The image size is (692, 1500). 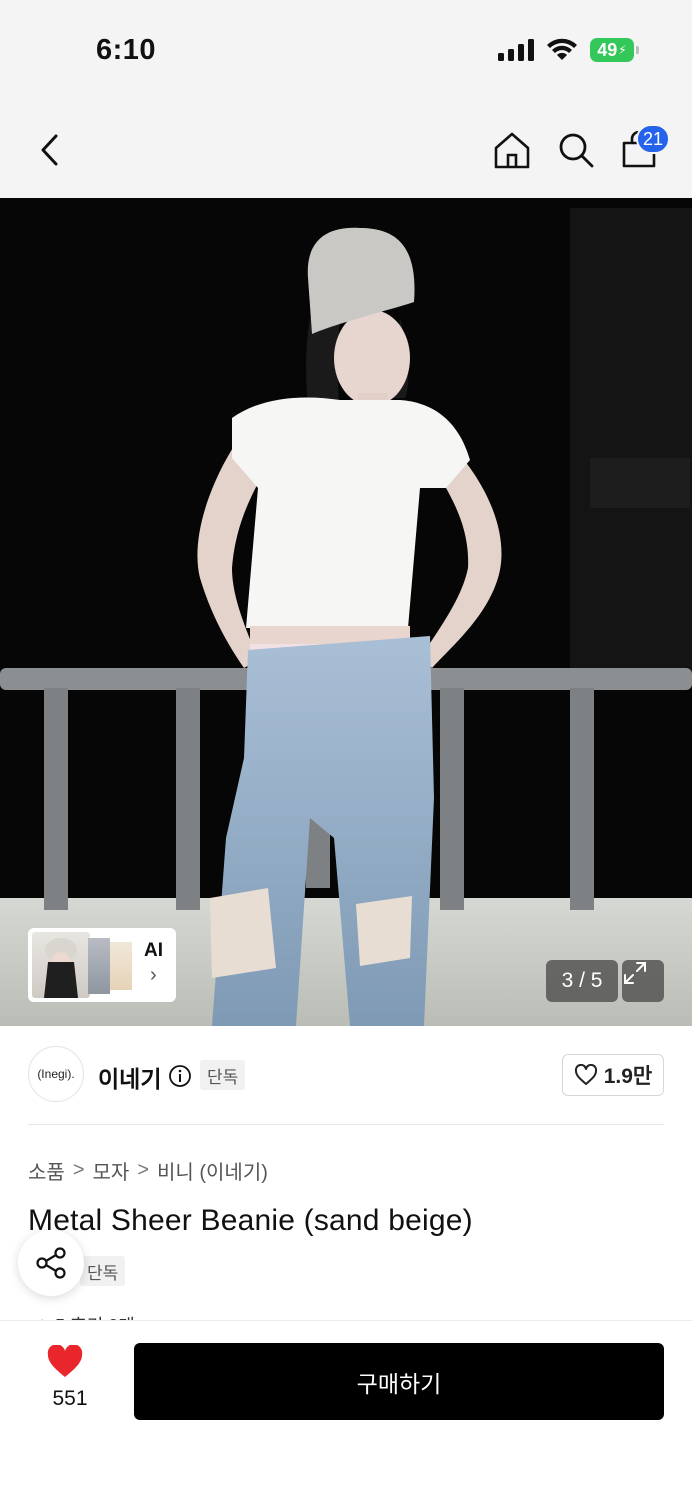 I want to click on ai-lookalike-thumbnails: AI ›, so click(x=102, y=965).